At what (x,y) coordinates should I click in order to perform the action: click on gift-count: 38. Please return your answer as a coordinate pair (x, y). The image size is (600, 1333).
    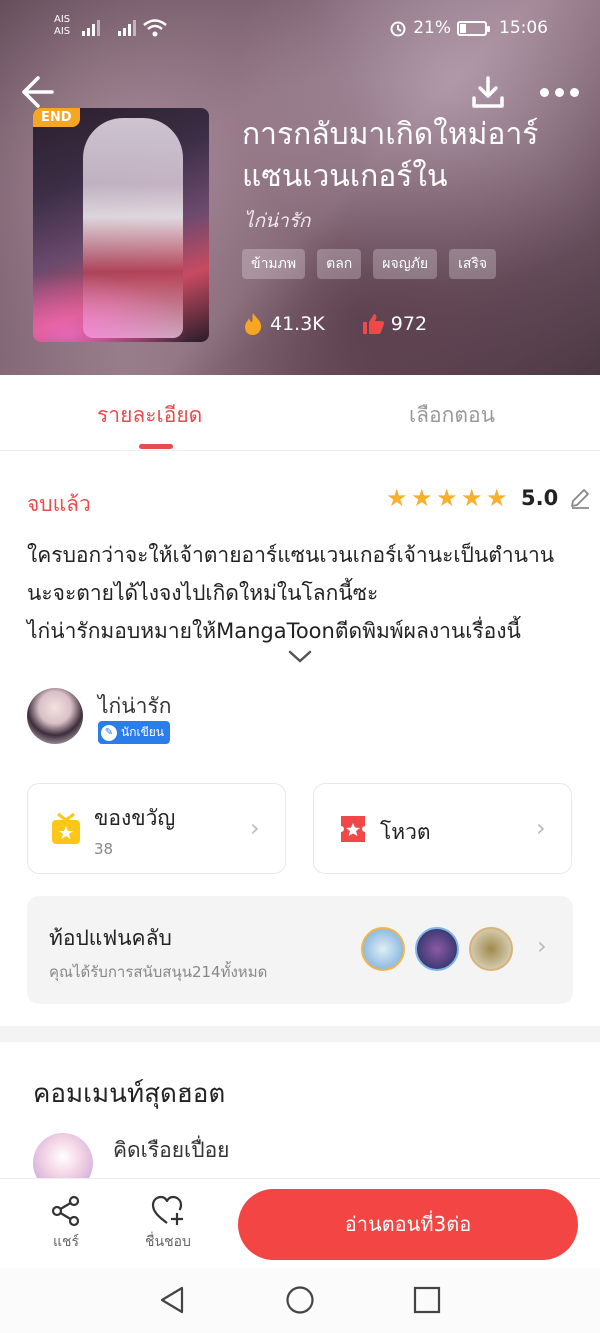
    Looking at the image, I should click on (104, 849).